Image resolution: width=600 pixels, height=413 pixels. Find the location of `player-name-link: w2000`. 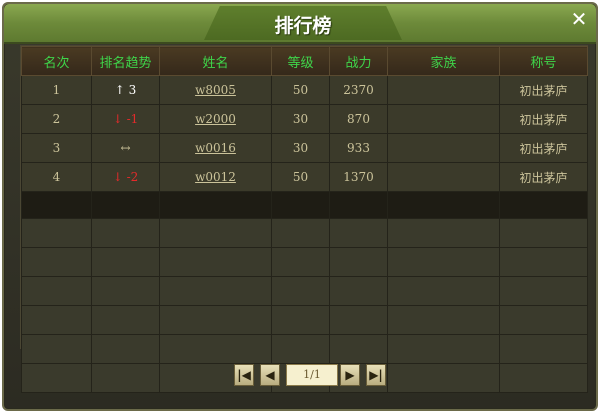

player-name-link: w2000 is located at coordinates (215, 119).